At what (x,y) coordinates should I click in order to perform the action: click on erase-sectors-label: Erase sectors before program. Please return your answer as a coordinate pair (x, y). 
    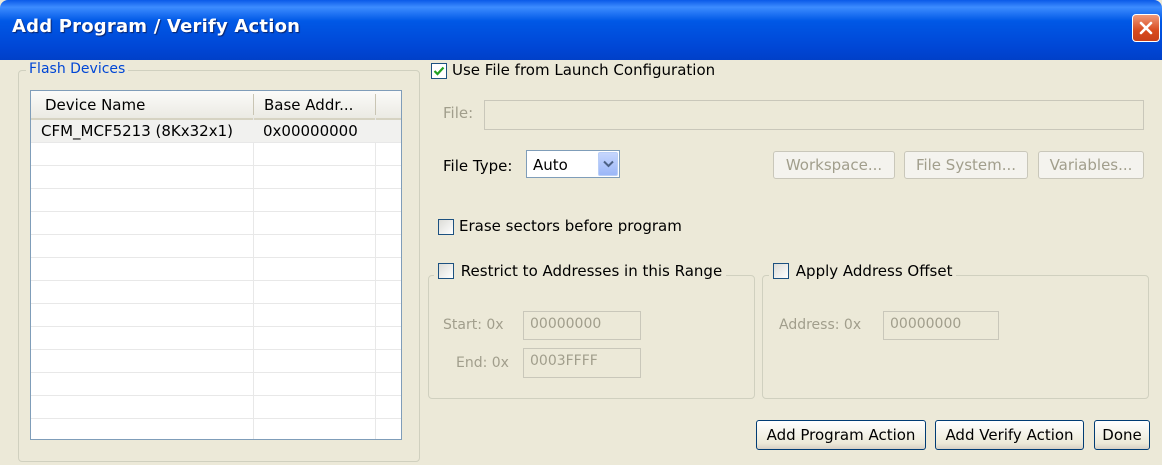
    Looking at the image, I should click on (570, 226).